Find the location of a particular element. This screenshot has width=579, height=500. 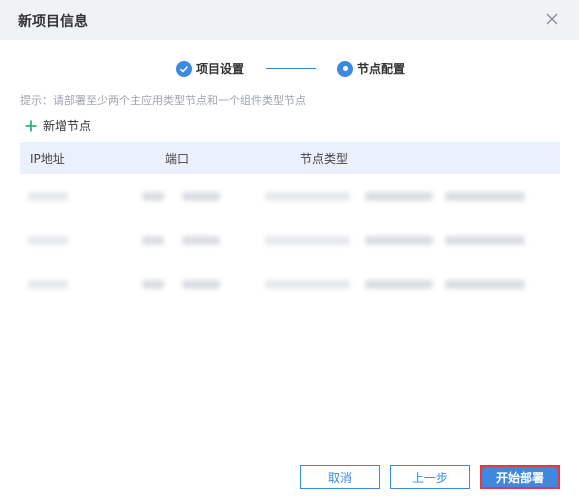

column-header-port: 端口 is located at coordinates (177, 159).